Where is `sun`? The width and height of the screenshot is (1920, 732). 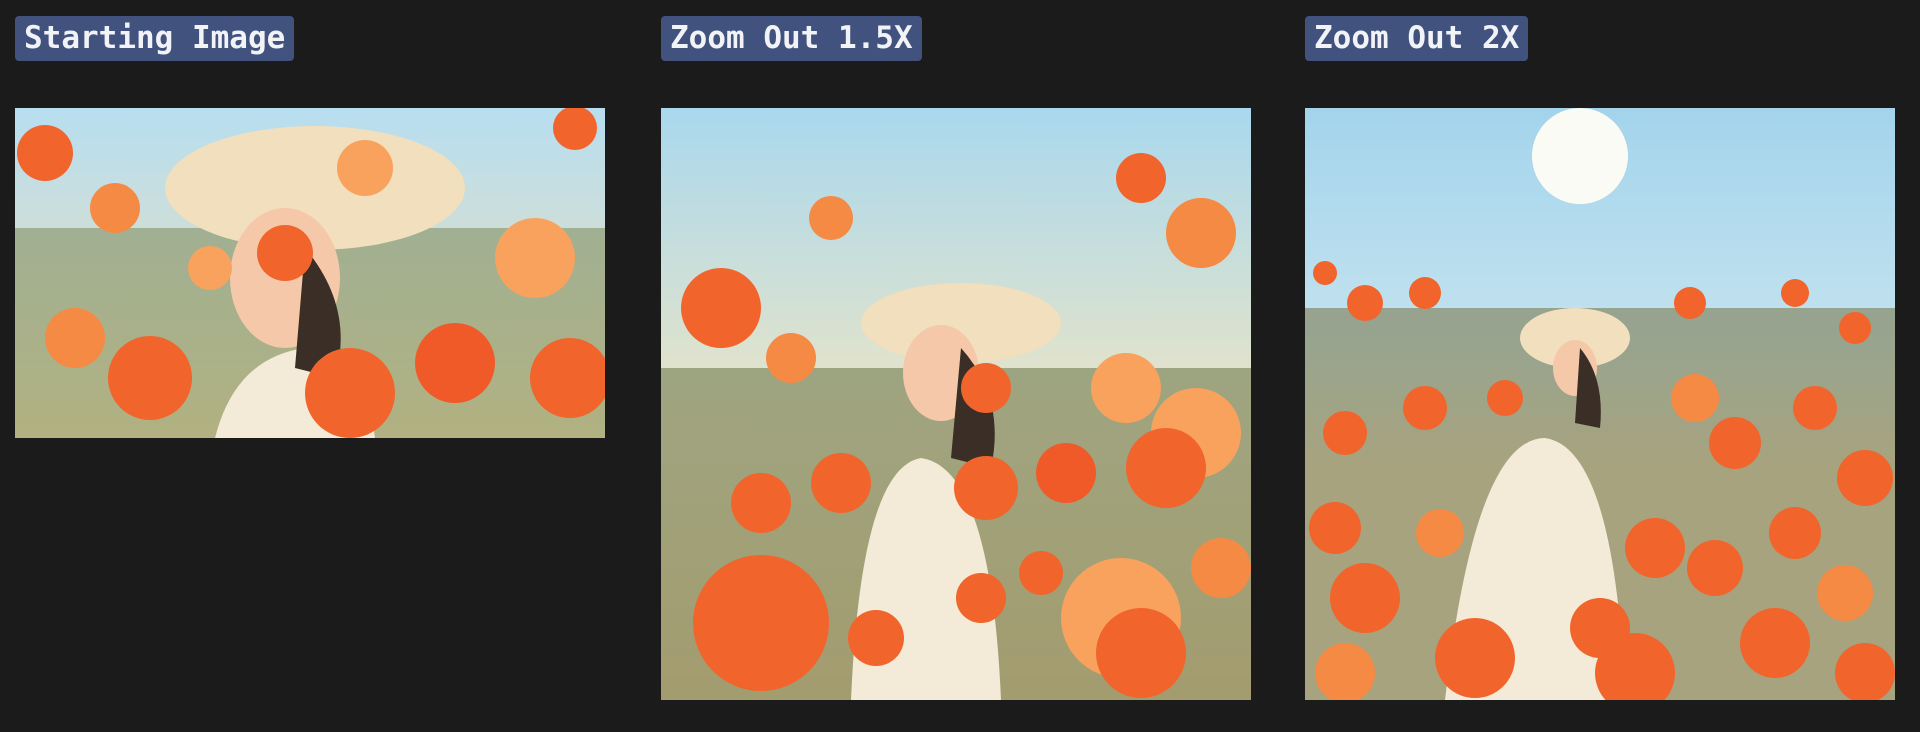 sun is located at coordinates (1580, 156).